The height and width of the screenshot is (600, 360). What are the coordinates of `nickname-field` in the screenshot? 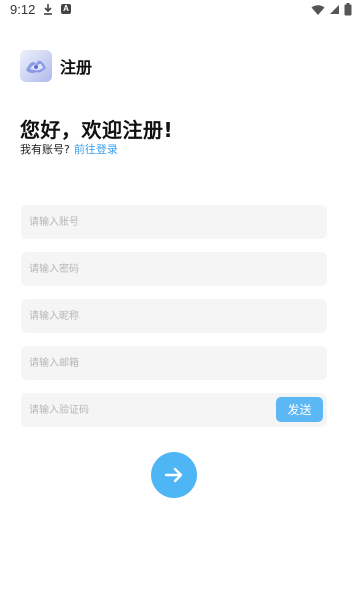 It's located at (174, 316).